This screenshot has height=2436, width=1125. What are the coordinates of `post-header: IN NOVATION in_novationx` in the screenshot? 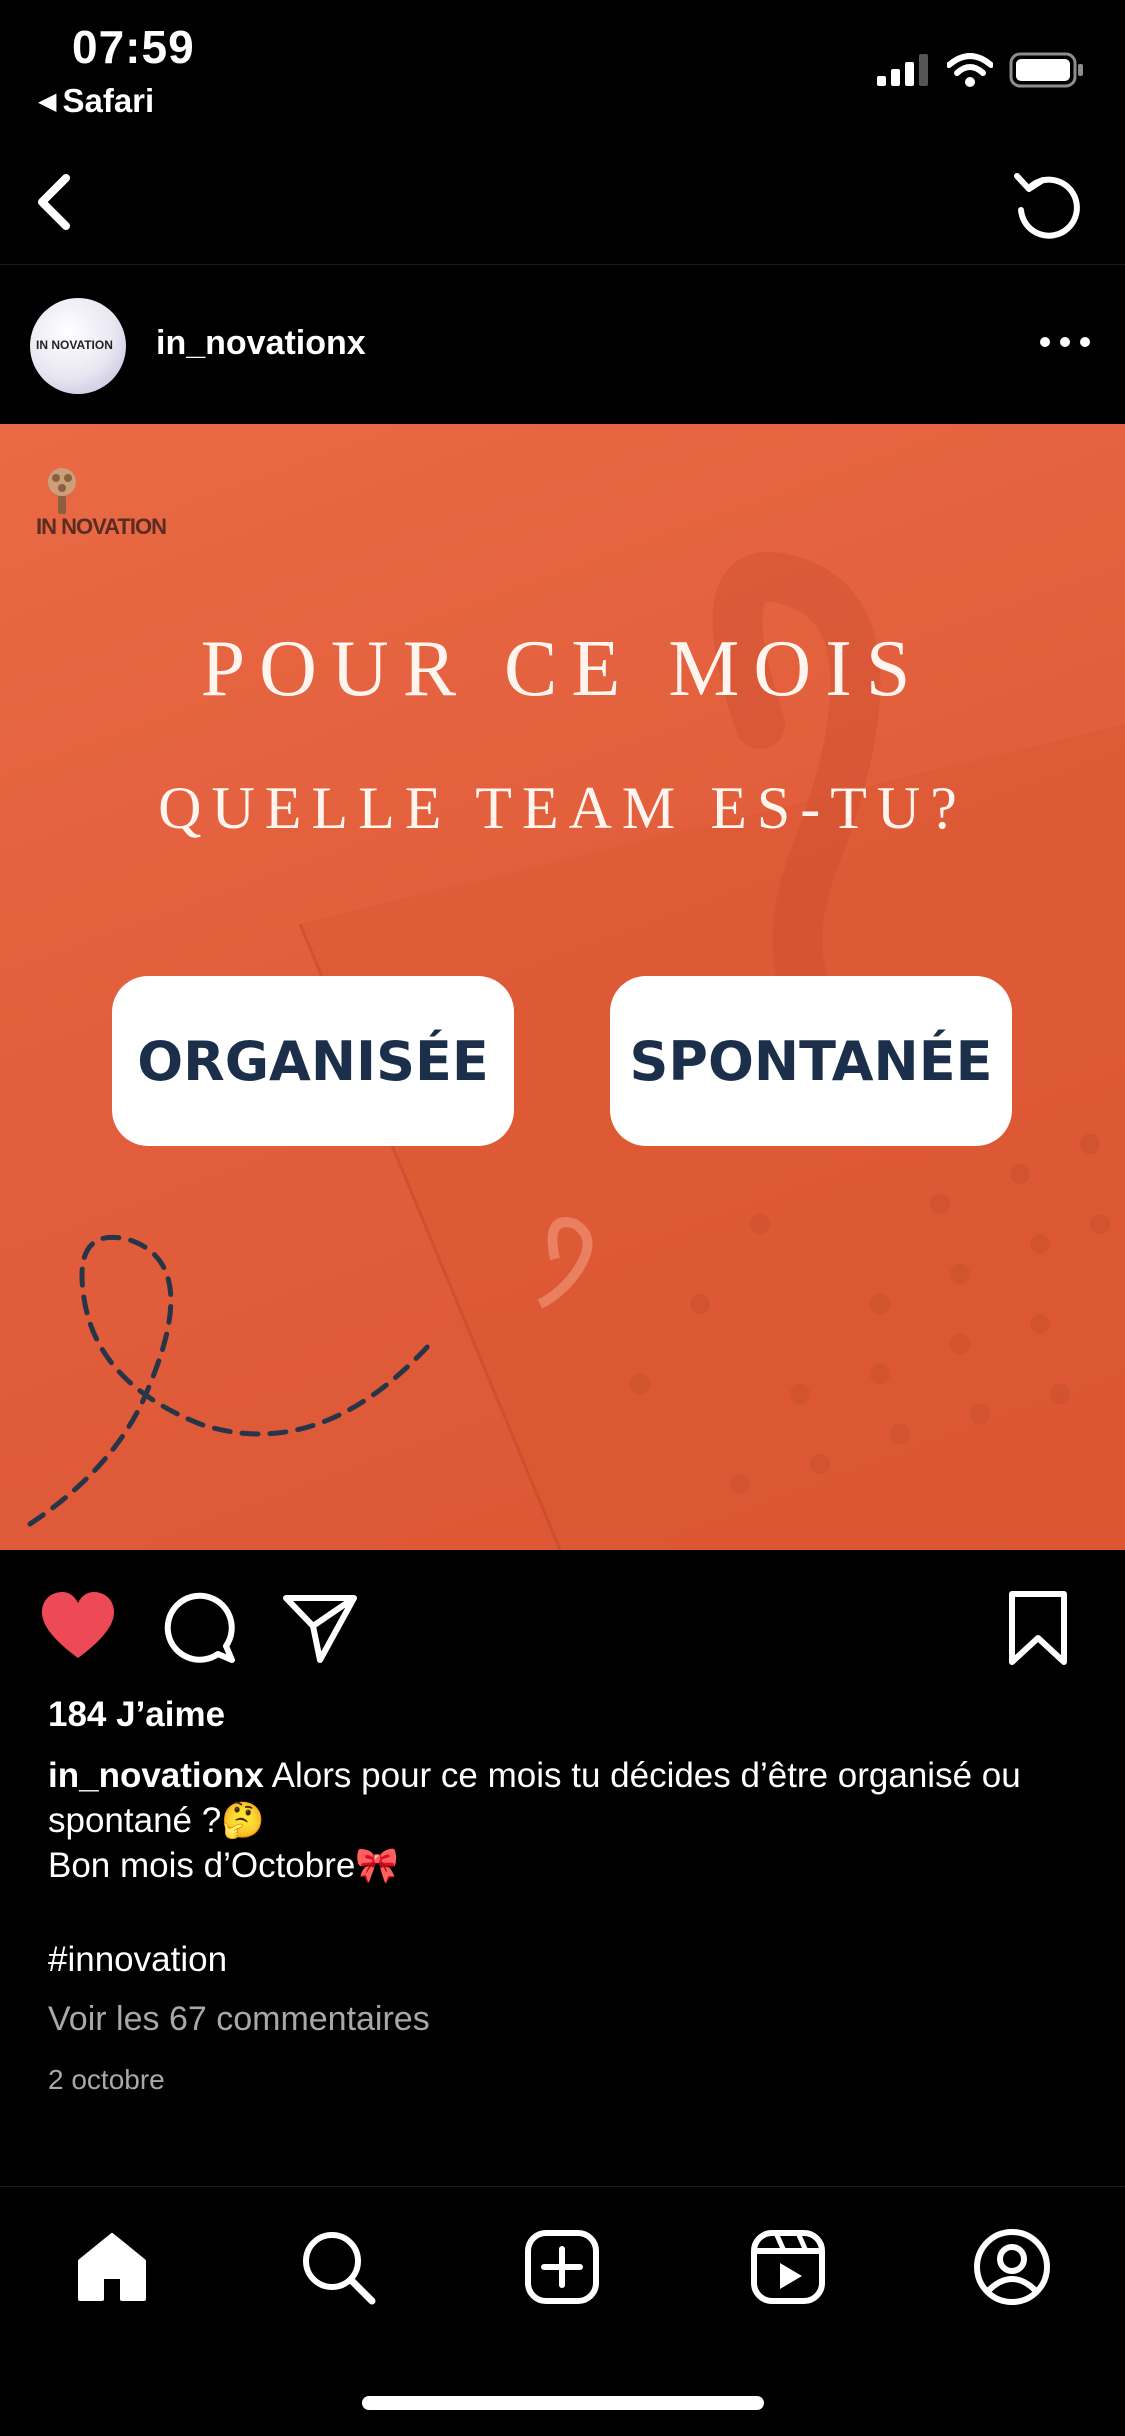 It's located at (562, 345).